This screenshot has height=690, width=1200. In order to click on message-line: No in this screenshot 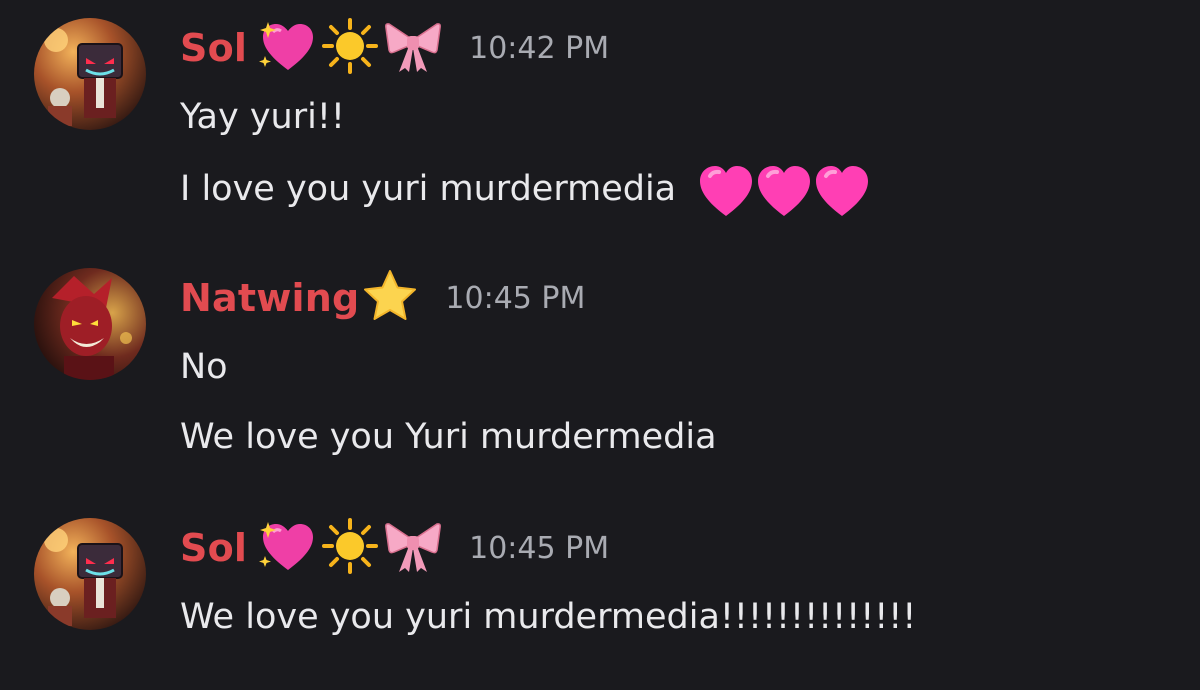, I will do `click(204, 367)`.